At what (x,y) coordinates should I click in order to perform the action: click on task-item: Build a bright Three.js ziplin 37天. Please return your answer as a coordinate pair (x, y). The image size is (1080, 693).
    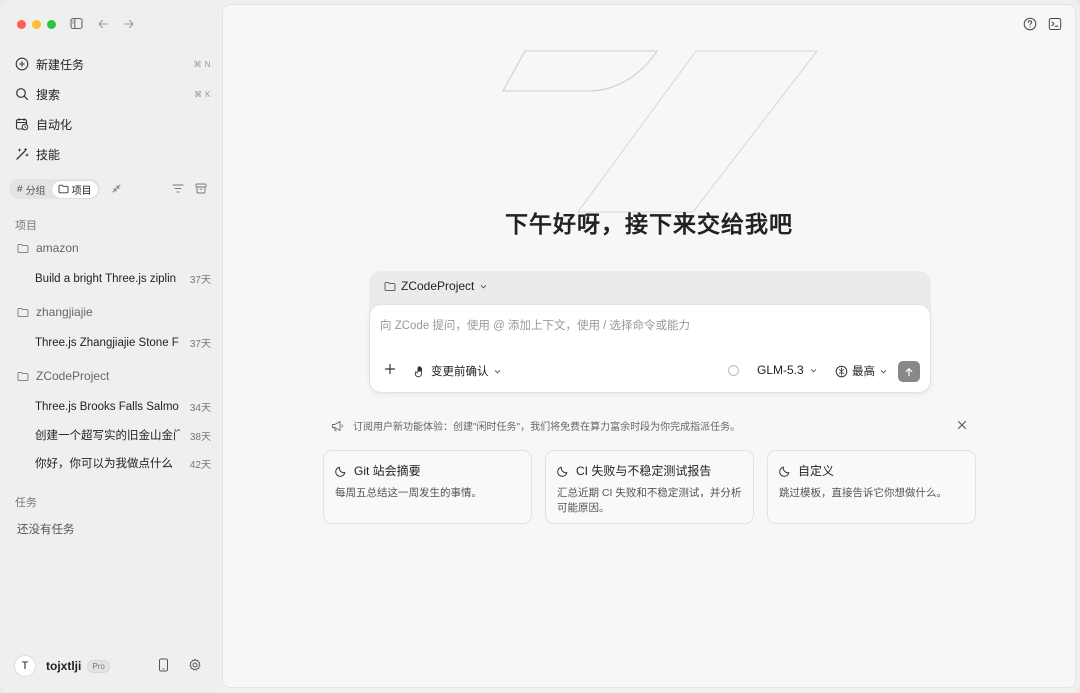
    Looking at the image, I should click on (123, 279).